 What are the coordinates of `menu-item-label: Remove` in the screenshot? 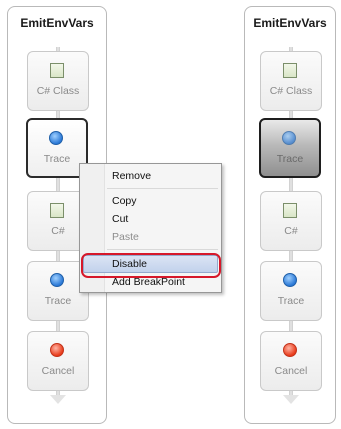 It's located at (132, 176).